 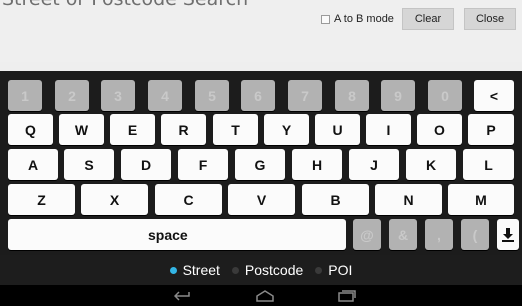 I want to click on mode-street-option: Street, so click(x=194, y=270).